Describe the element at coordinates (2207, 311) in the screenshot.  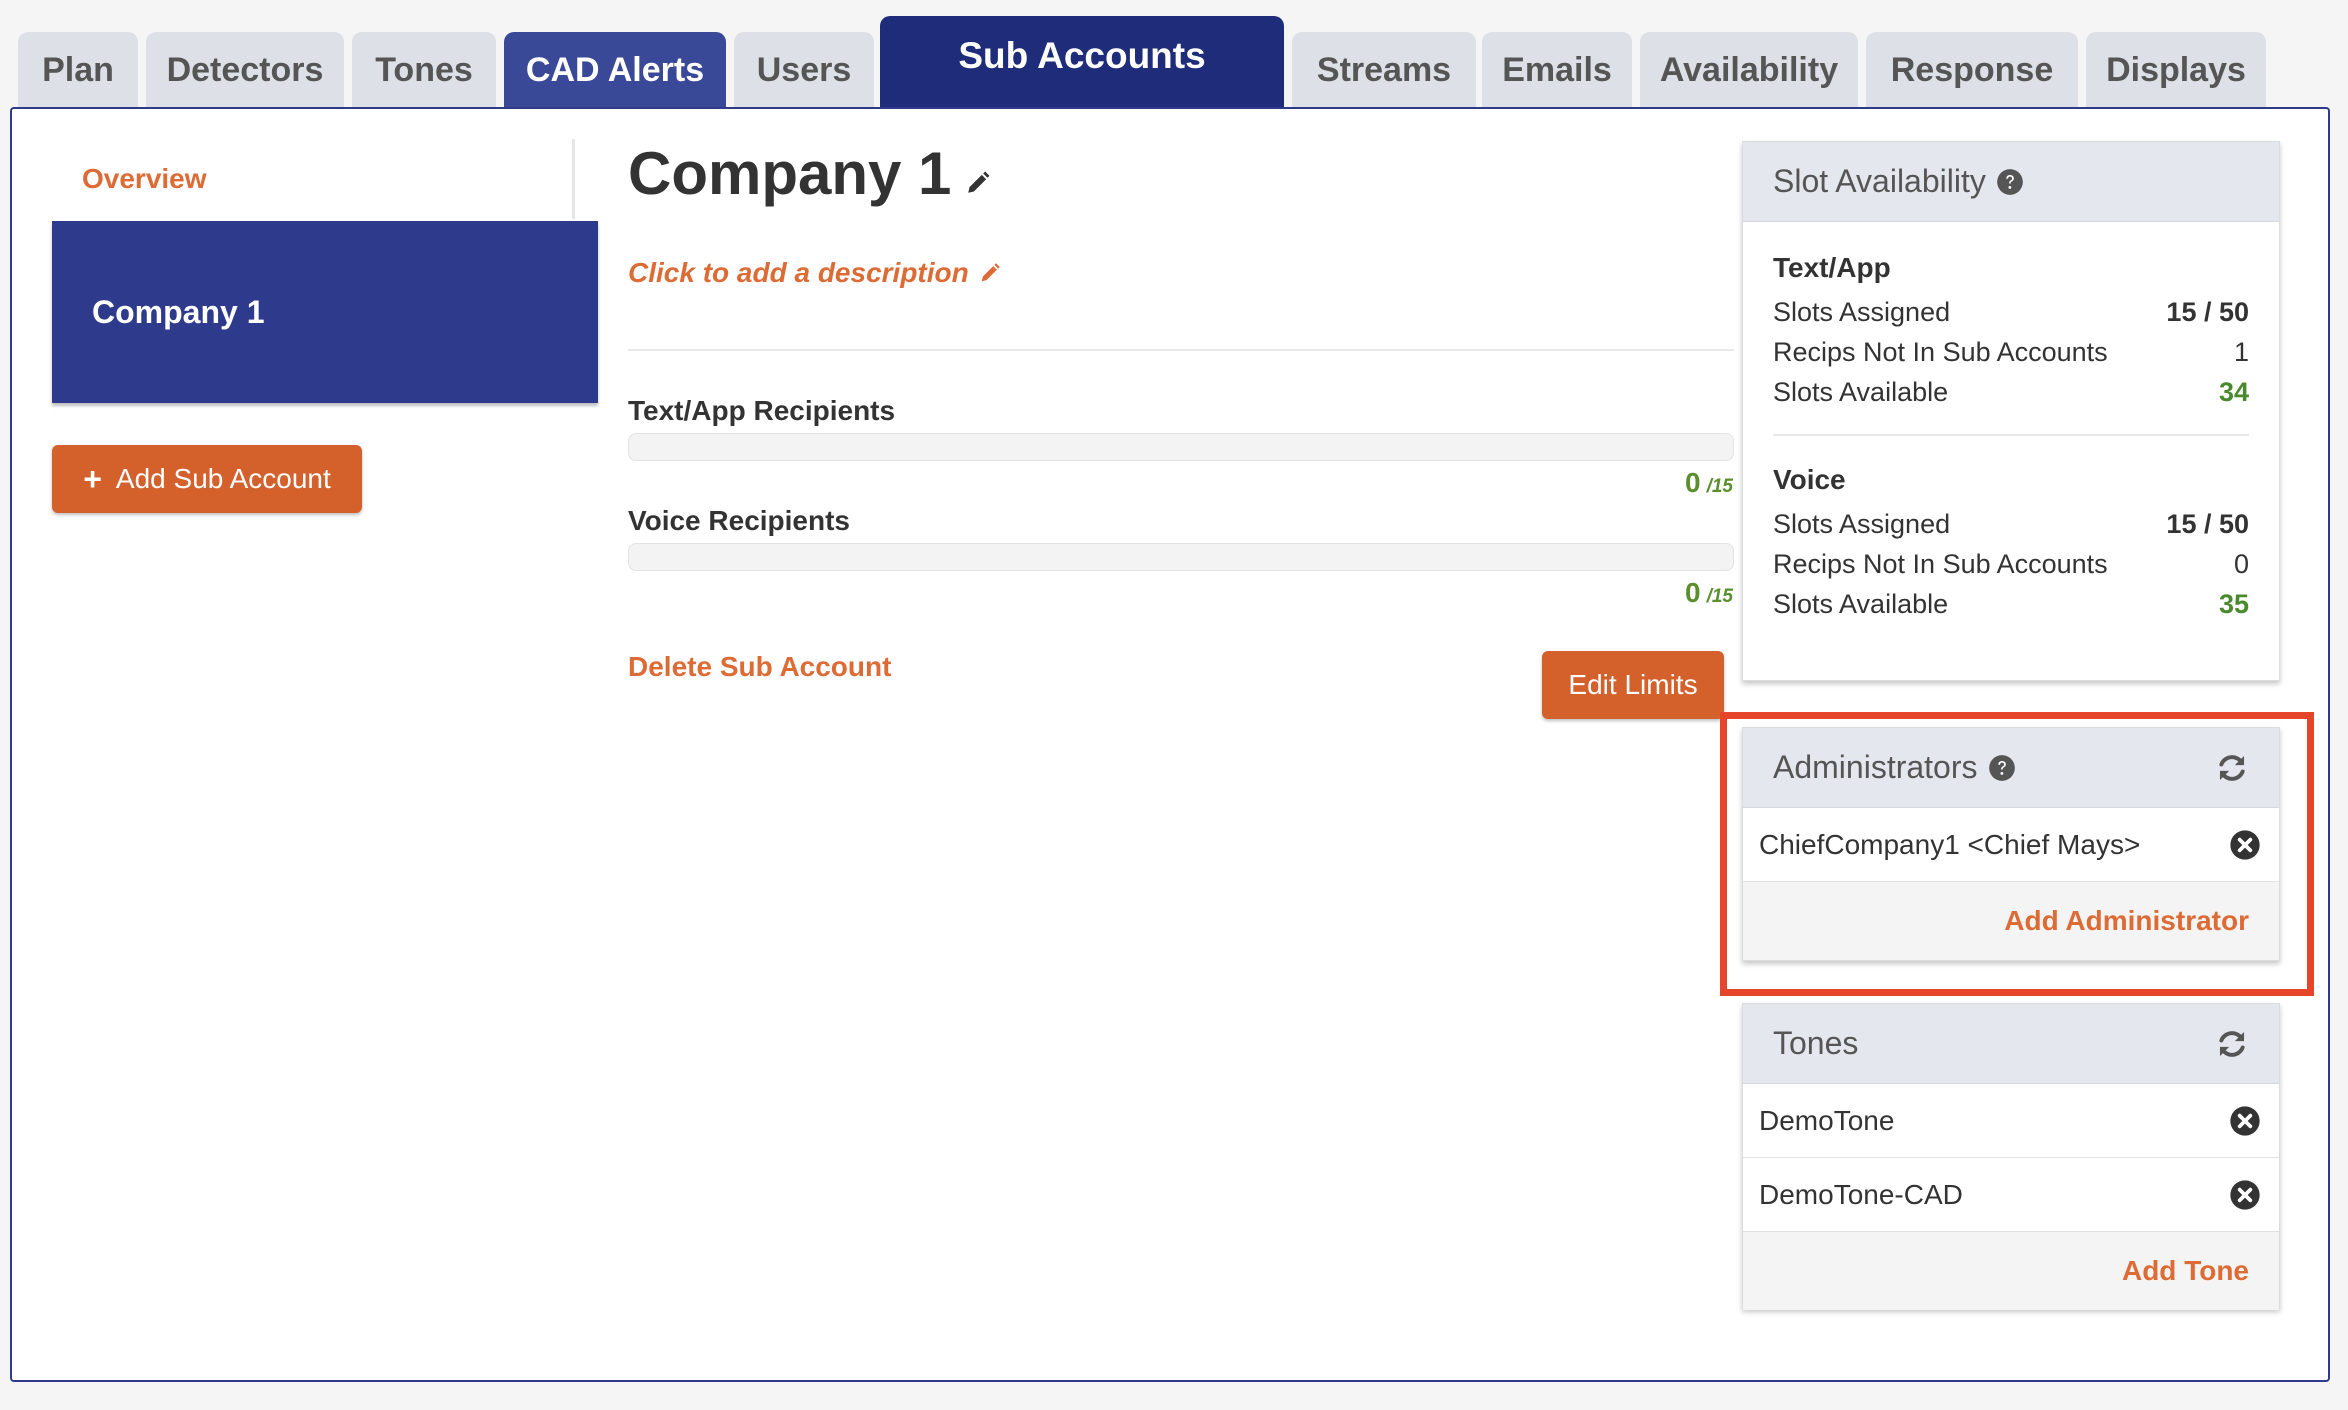
I see `text-app-slots-assigned-value: 15 / 50` at that location.